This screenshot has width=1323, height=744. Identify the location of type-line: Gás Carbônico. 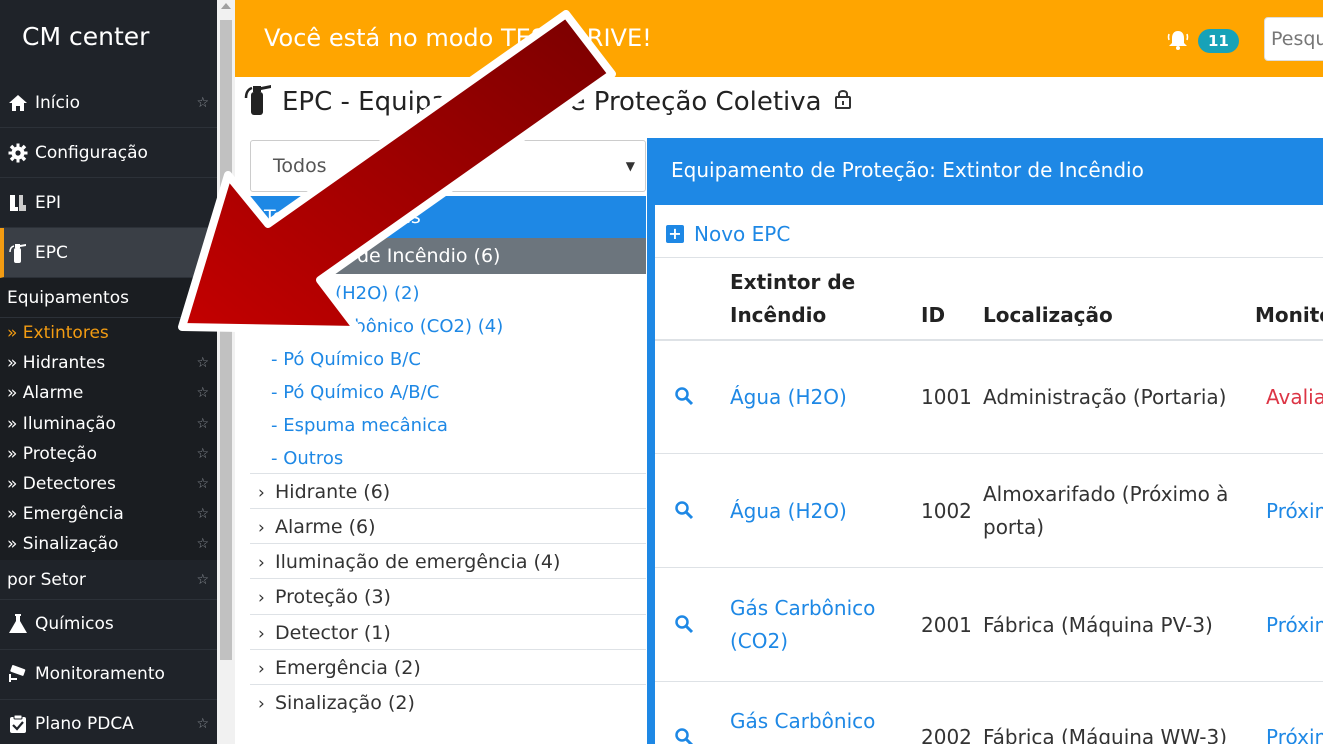
(803, 608).